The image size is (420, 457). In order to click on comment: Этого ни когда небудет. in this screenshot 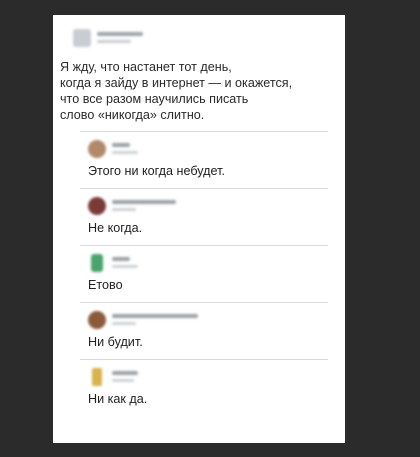, I will do `click(204, 160)`.